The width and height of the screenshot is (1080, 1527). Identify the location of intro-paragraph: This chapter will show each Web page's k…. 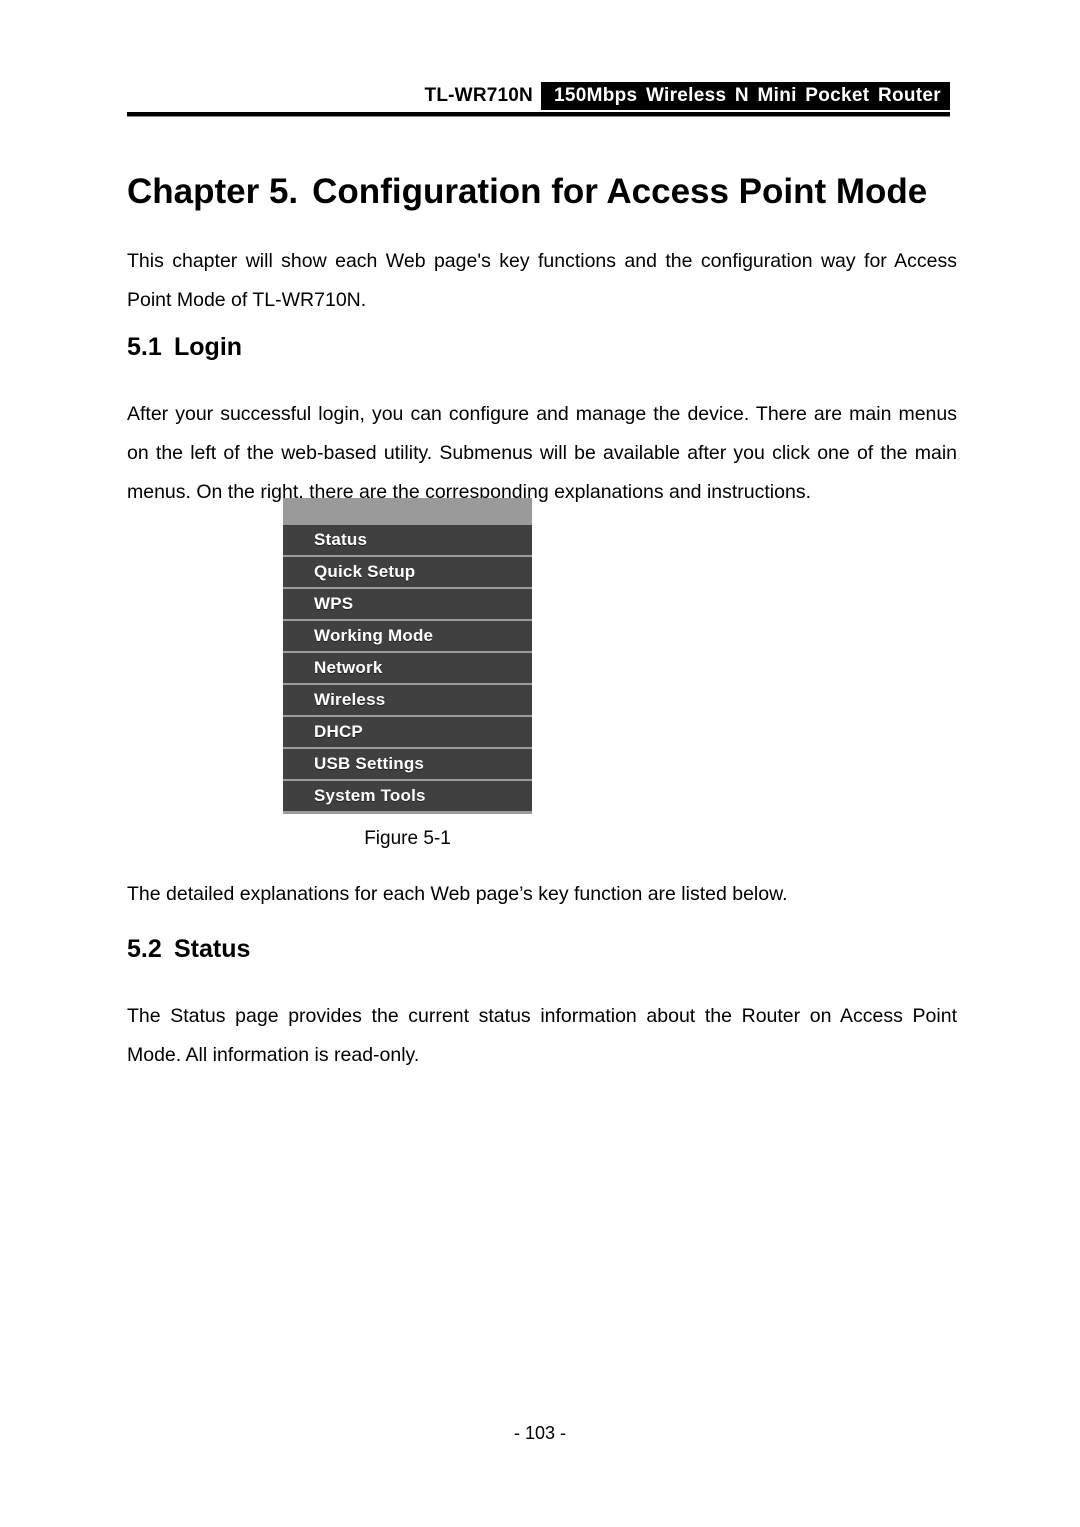
(542, 280).